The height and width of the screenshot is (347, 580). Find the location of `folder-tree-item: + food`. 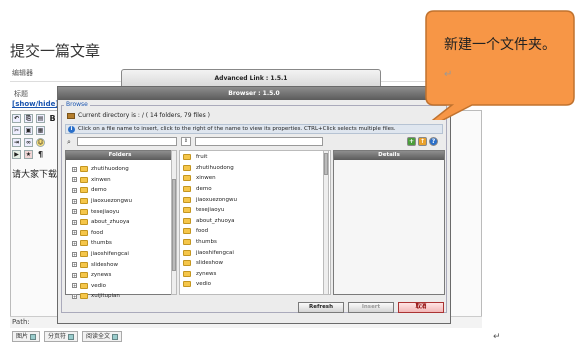

folder-tree-item: + food is located at coordinates (123, 233).